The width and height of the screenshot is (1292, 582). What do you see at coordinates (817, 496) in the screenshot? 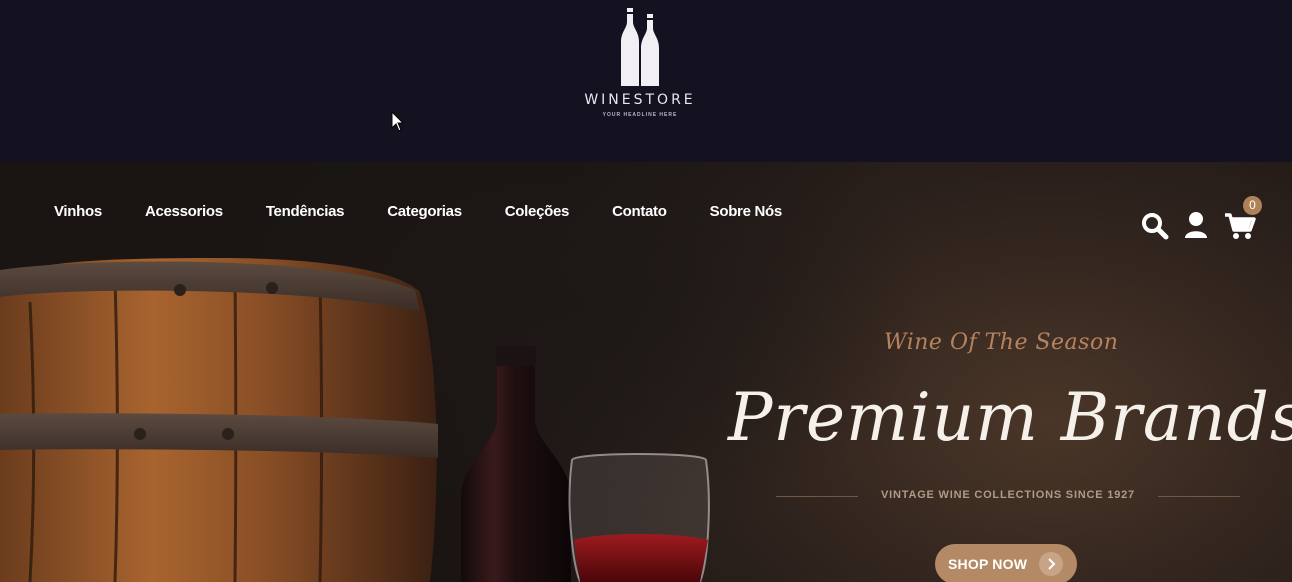
I see `divider-left` at bounding box center [817, 496].